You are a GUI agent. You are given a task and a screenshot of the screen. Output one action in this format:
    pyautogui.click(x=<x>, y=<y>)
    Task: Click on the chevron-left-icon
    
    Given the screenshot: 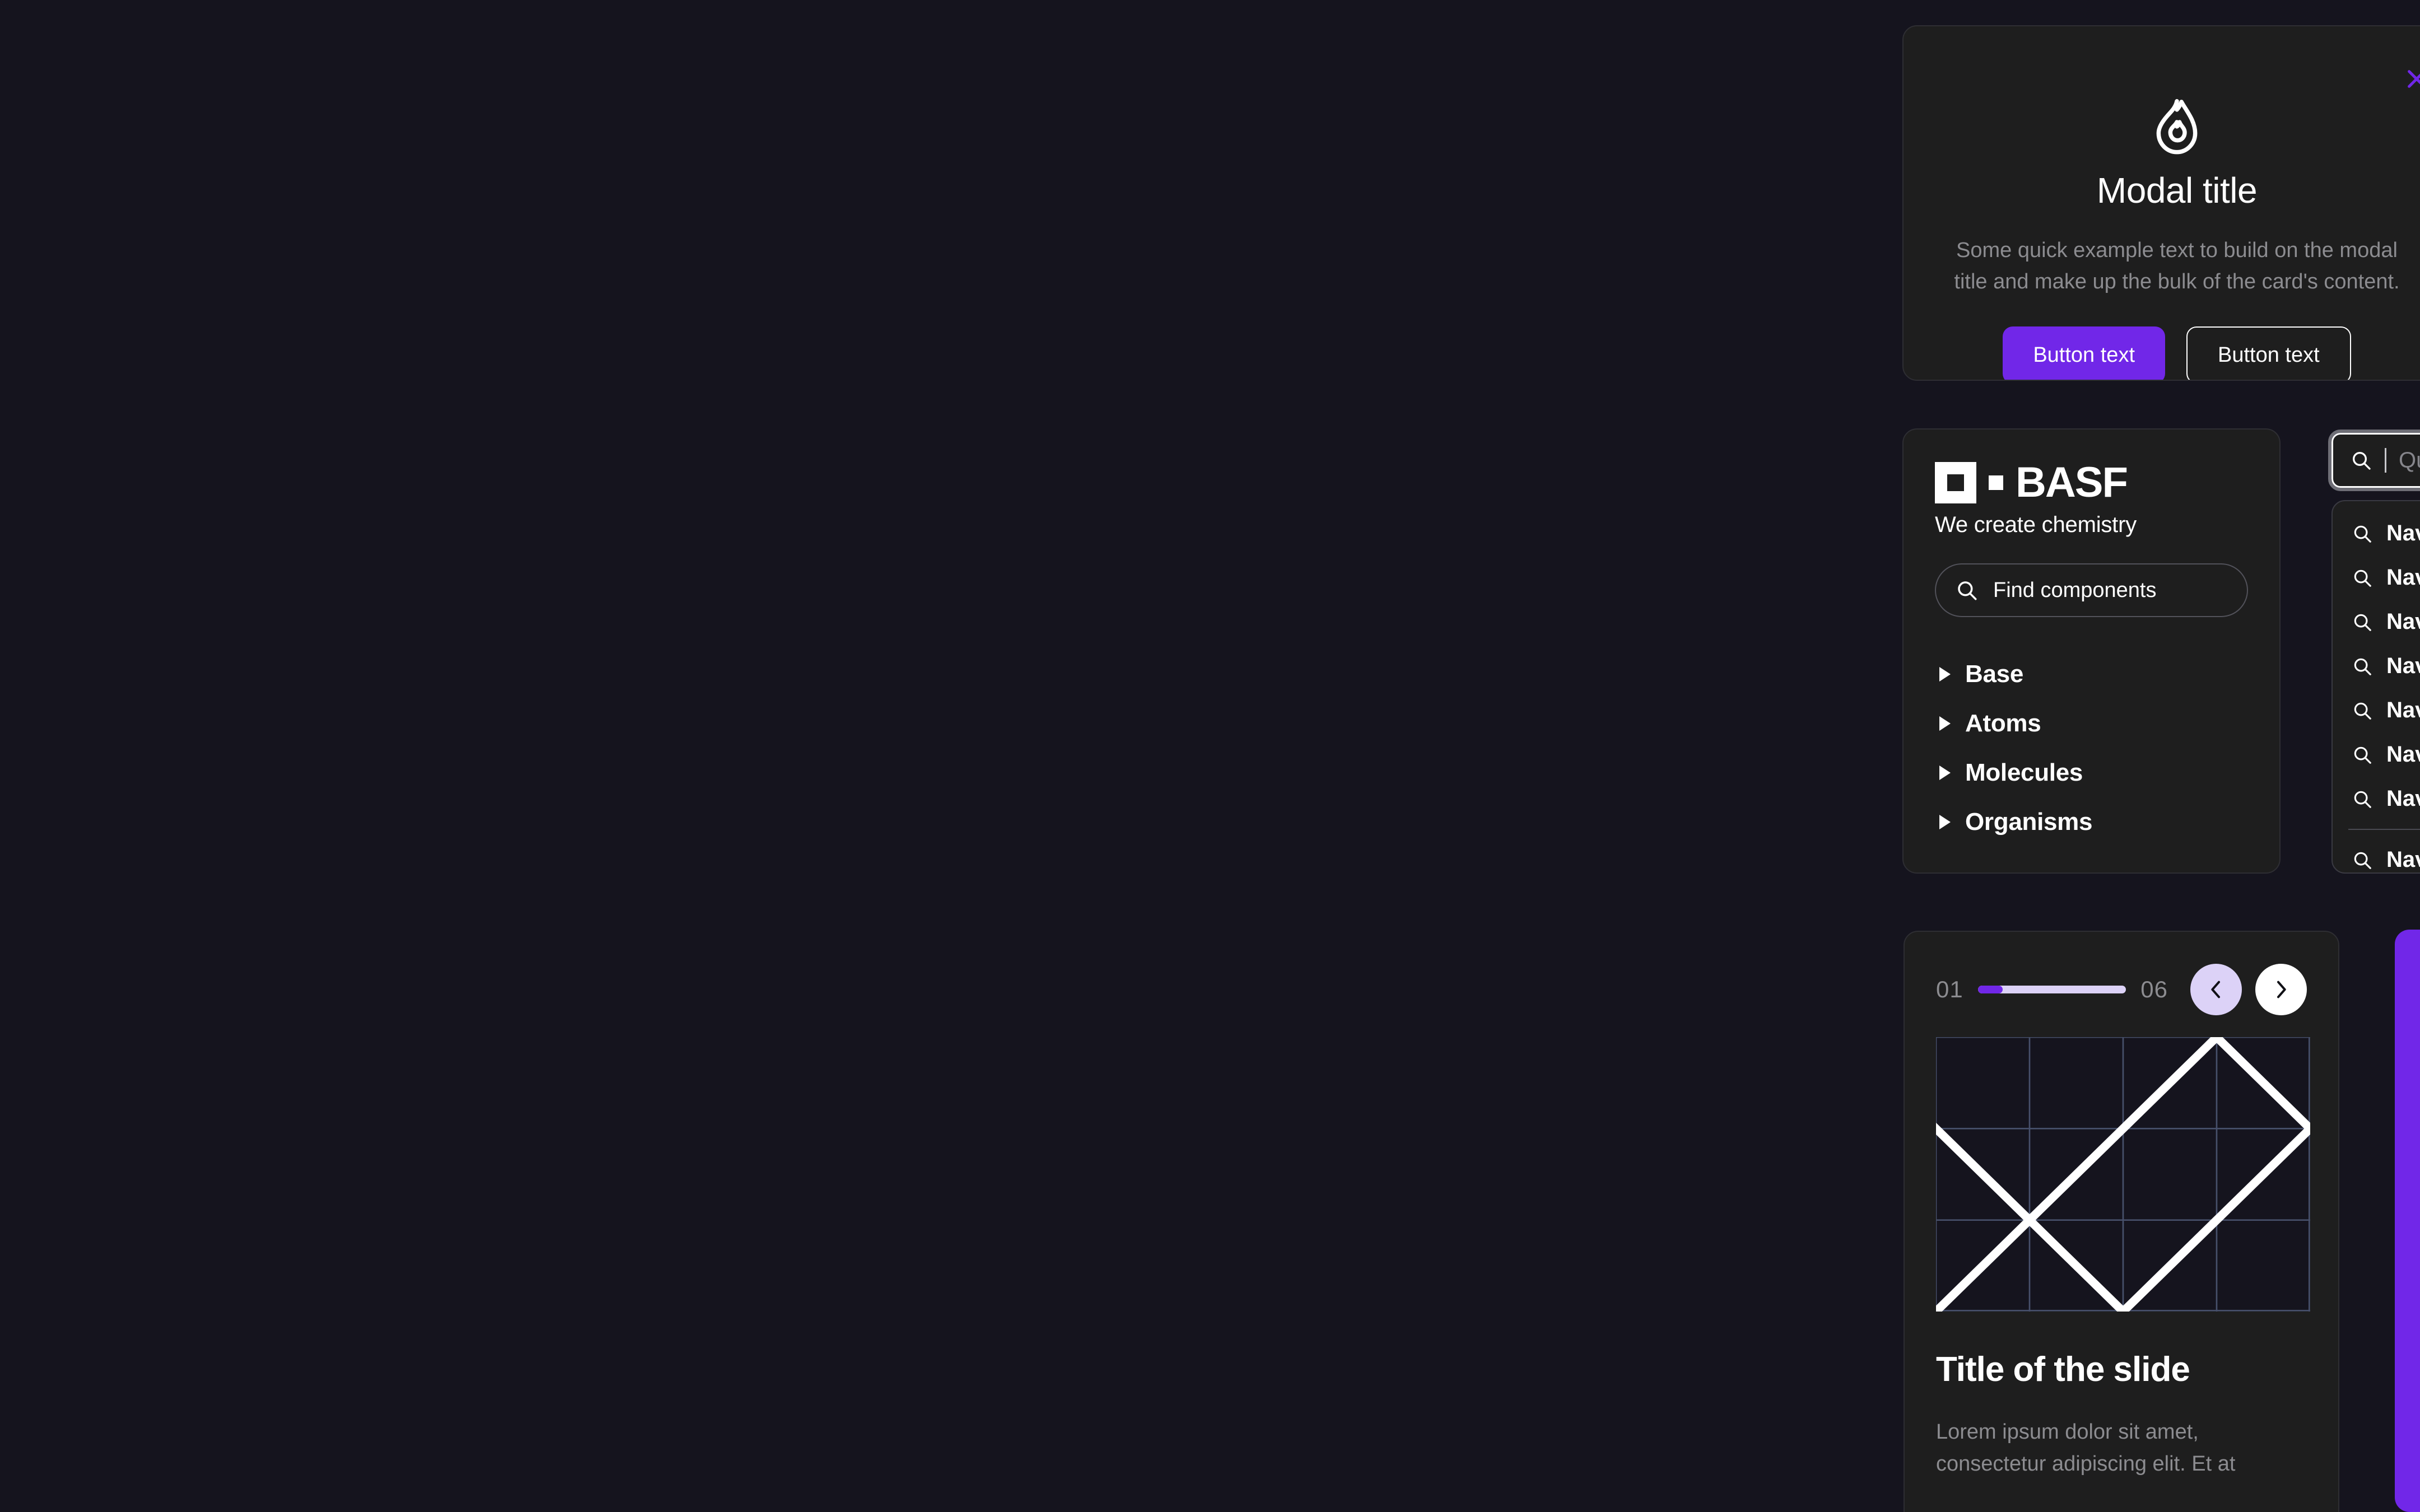 What is the action you would take?
    pyautogui.click(x=2216, y=990)
    